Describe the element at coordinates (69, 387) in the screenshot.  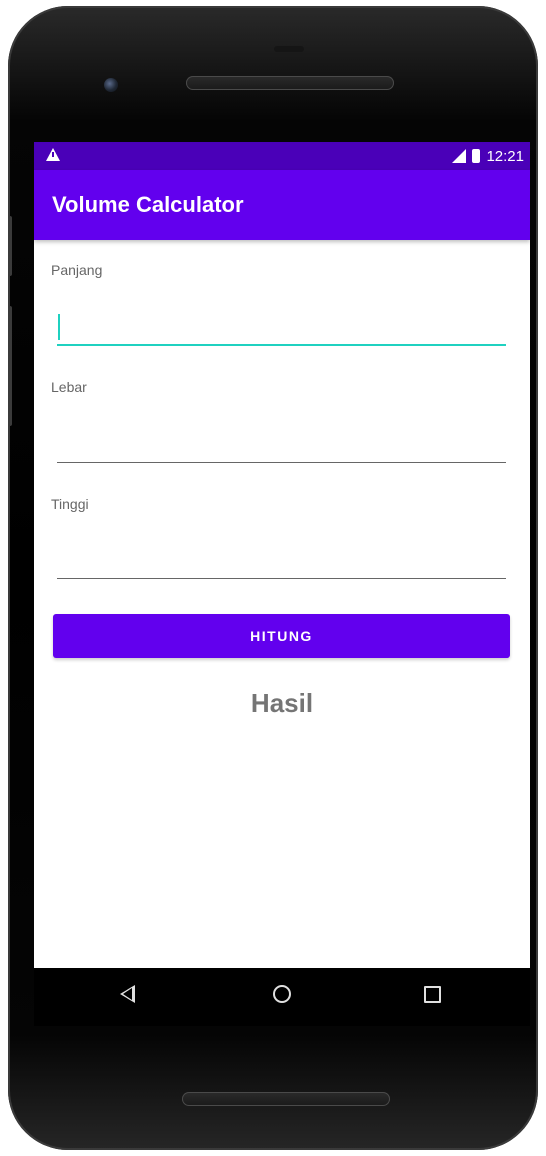
I see `lebar-label: Lebar` at that location.